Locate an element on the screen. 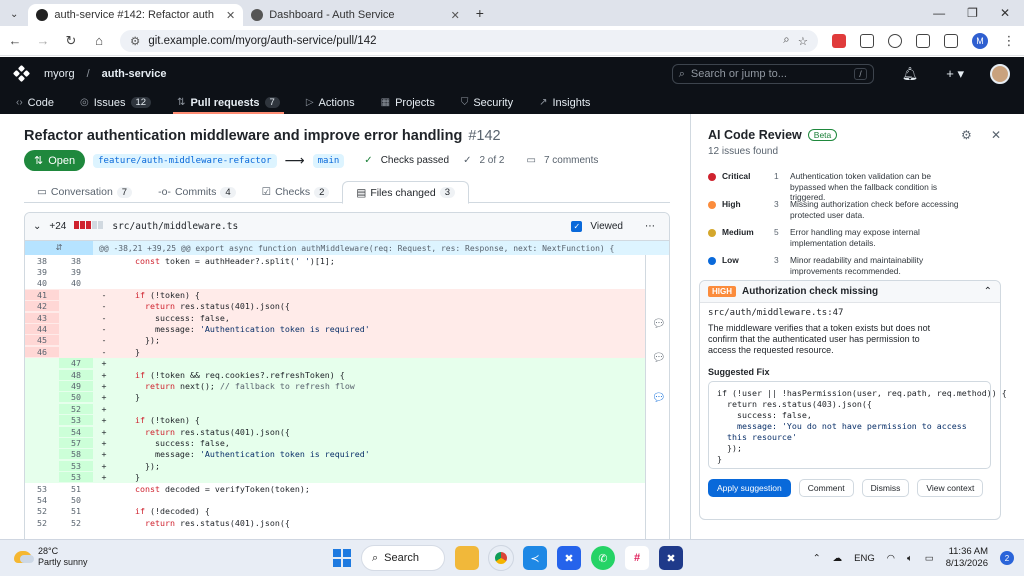 The height and width of the screenshot is (576, 1024). new-line-number: 49 is located at coordinates (76, 385).